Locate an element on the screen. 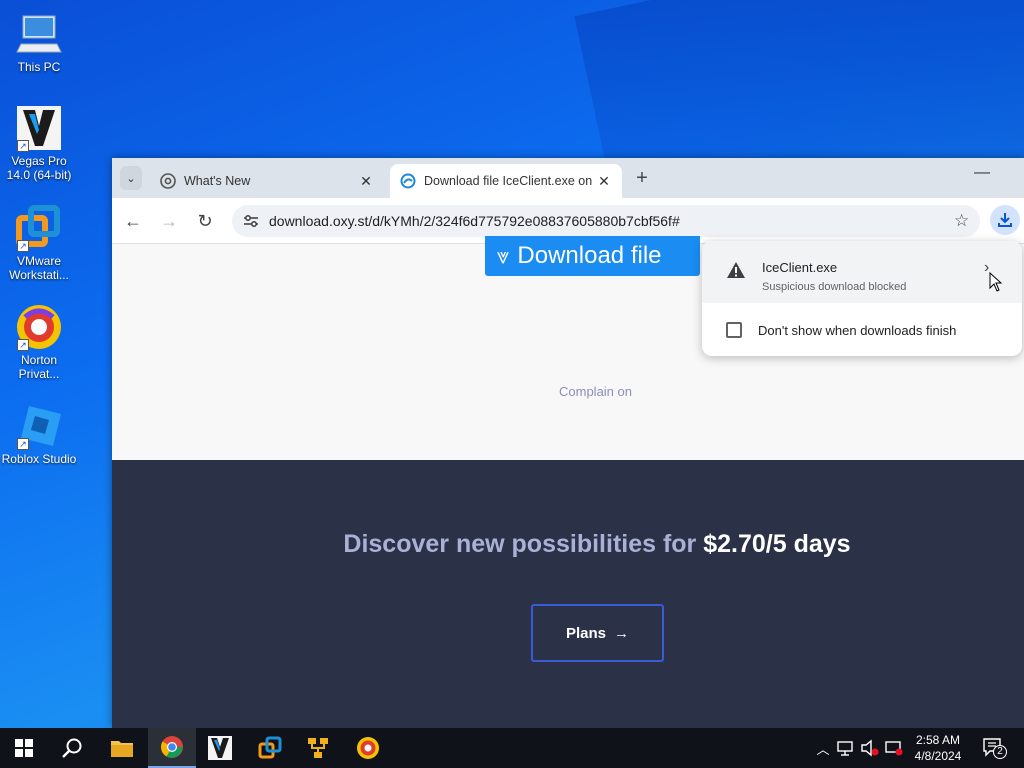 This screenshot has height=768, width=1024. taskbar-clock: 2:58 AM 4/8/2024 is located at coordinates (938, 748).